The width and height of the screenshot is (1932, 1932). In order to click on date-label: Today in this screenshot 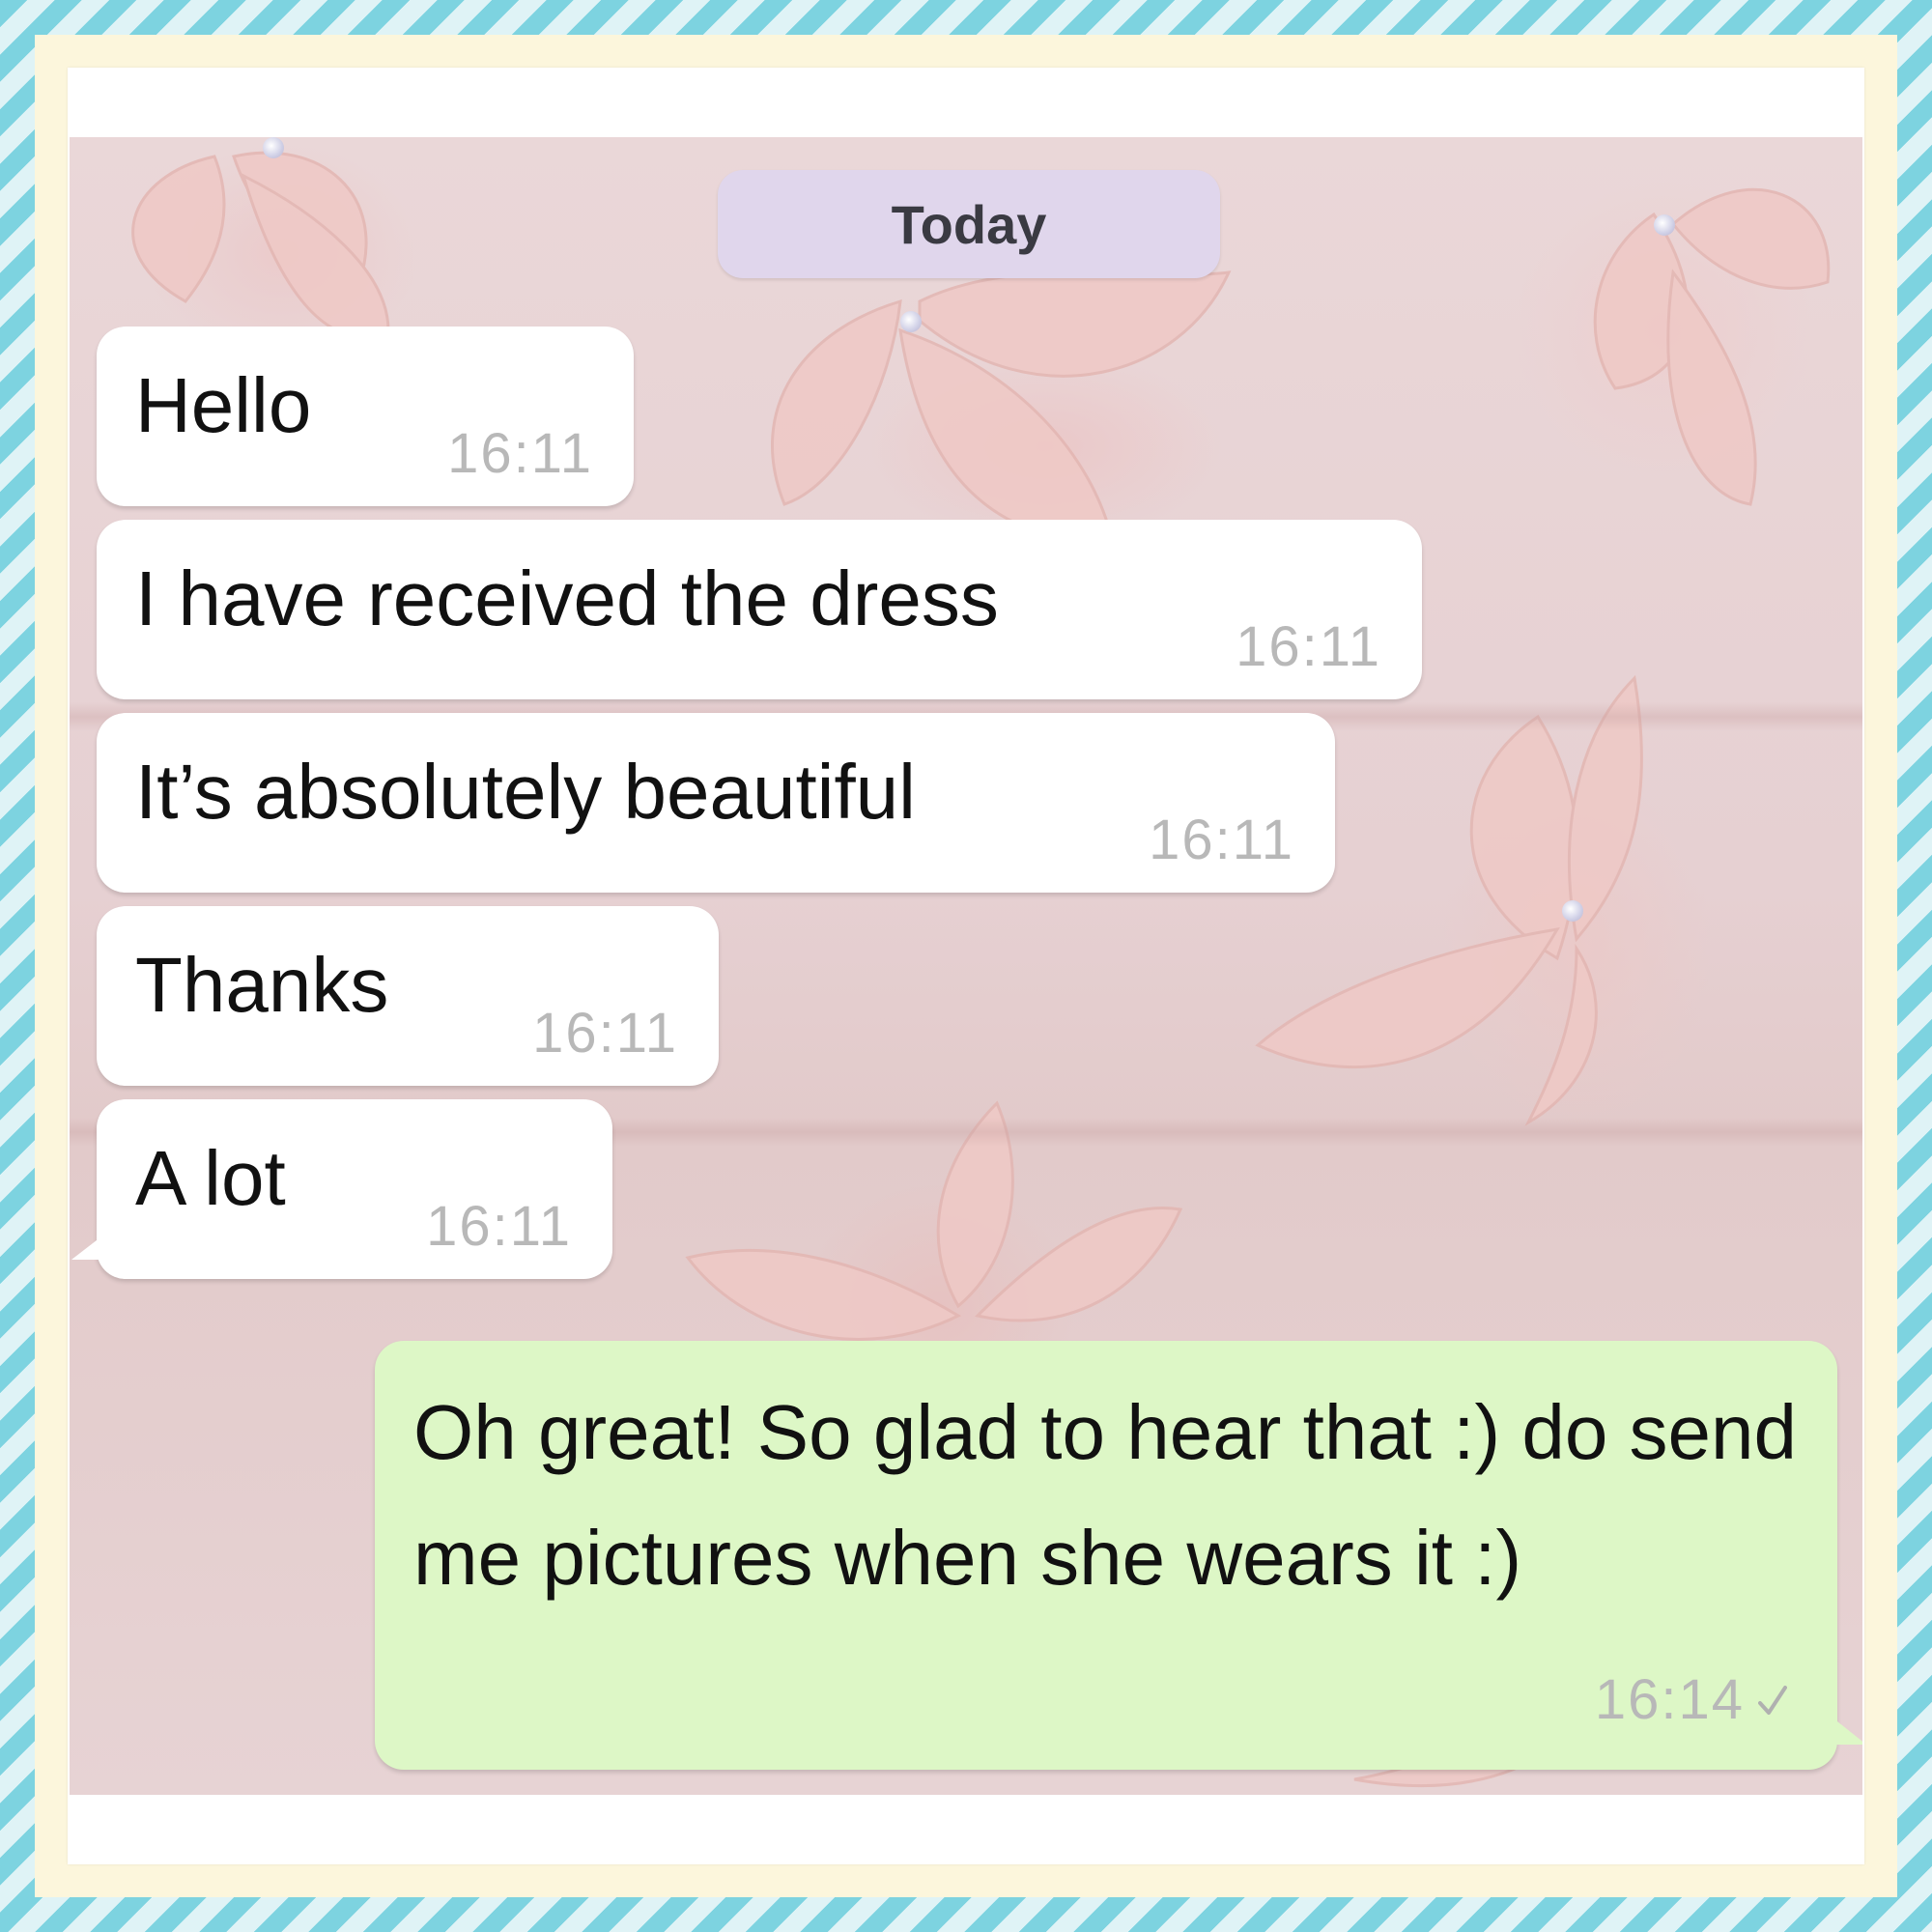, I will do `click(969, 224)`.